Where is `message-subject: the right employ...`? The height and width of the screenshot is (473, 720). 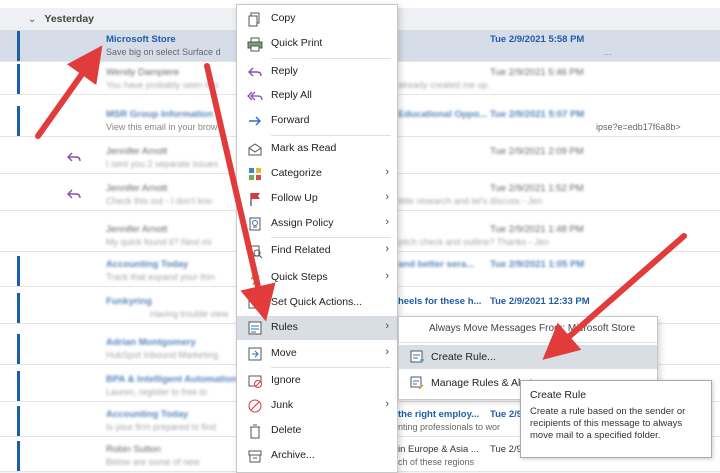 message-subject: the right employ... is located at coordinates (439, 414).